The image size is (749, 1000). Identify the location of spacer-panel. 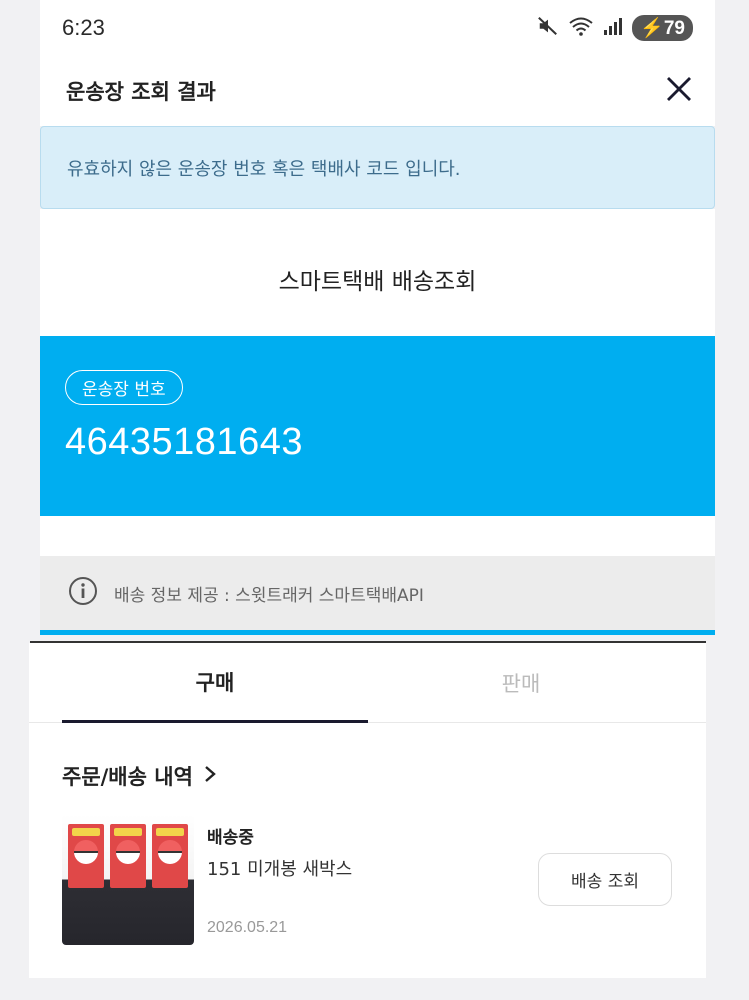
(377, 536).